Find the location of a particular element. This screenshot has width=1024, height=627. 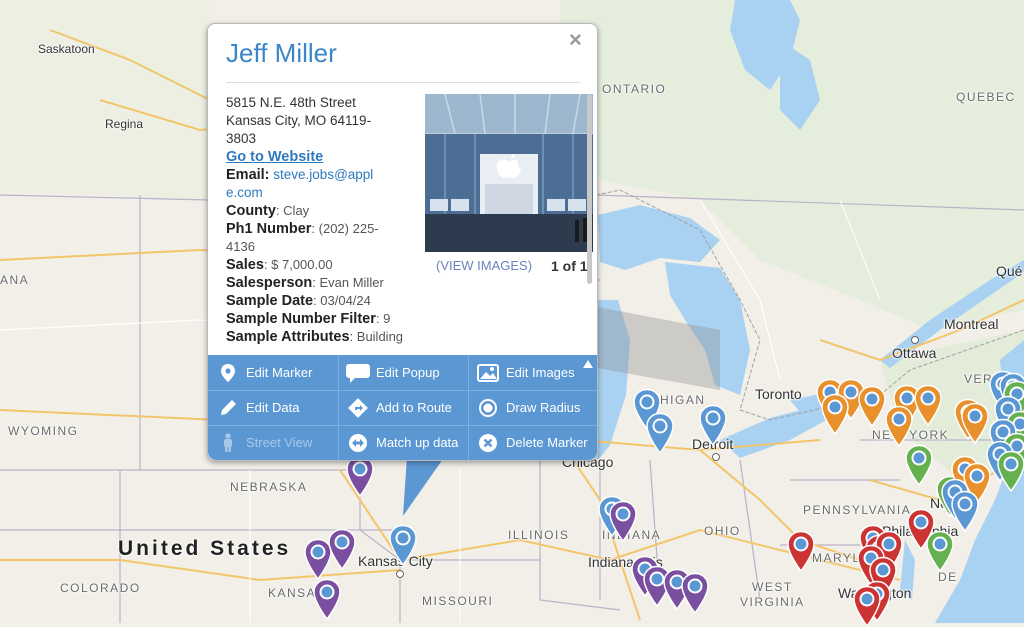

state-label-montana: ANA is located at coordinates (14, 280).